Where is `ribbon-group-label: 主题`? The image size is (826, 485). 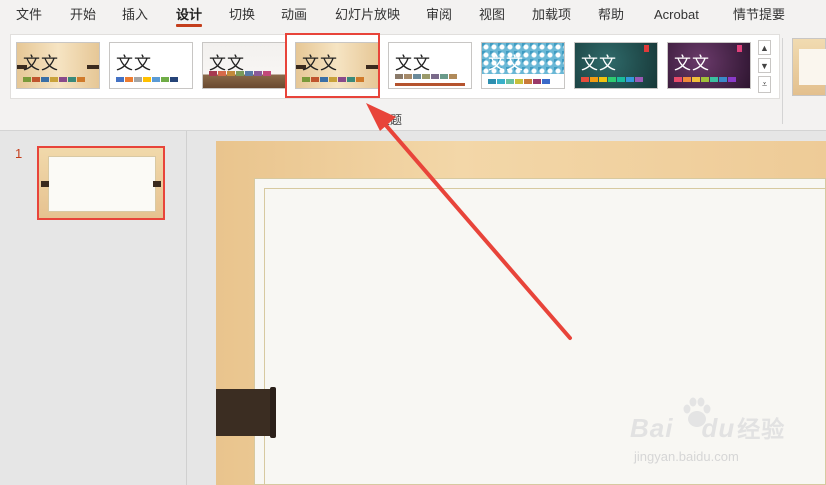
ribbon-group-label: 主题 is located at coordinates (390, 120).